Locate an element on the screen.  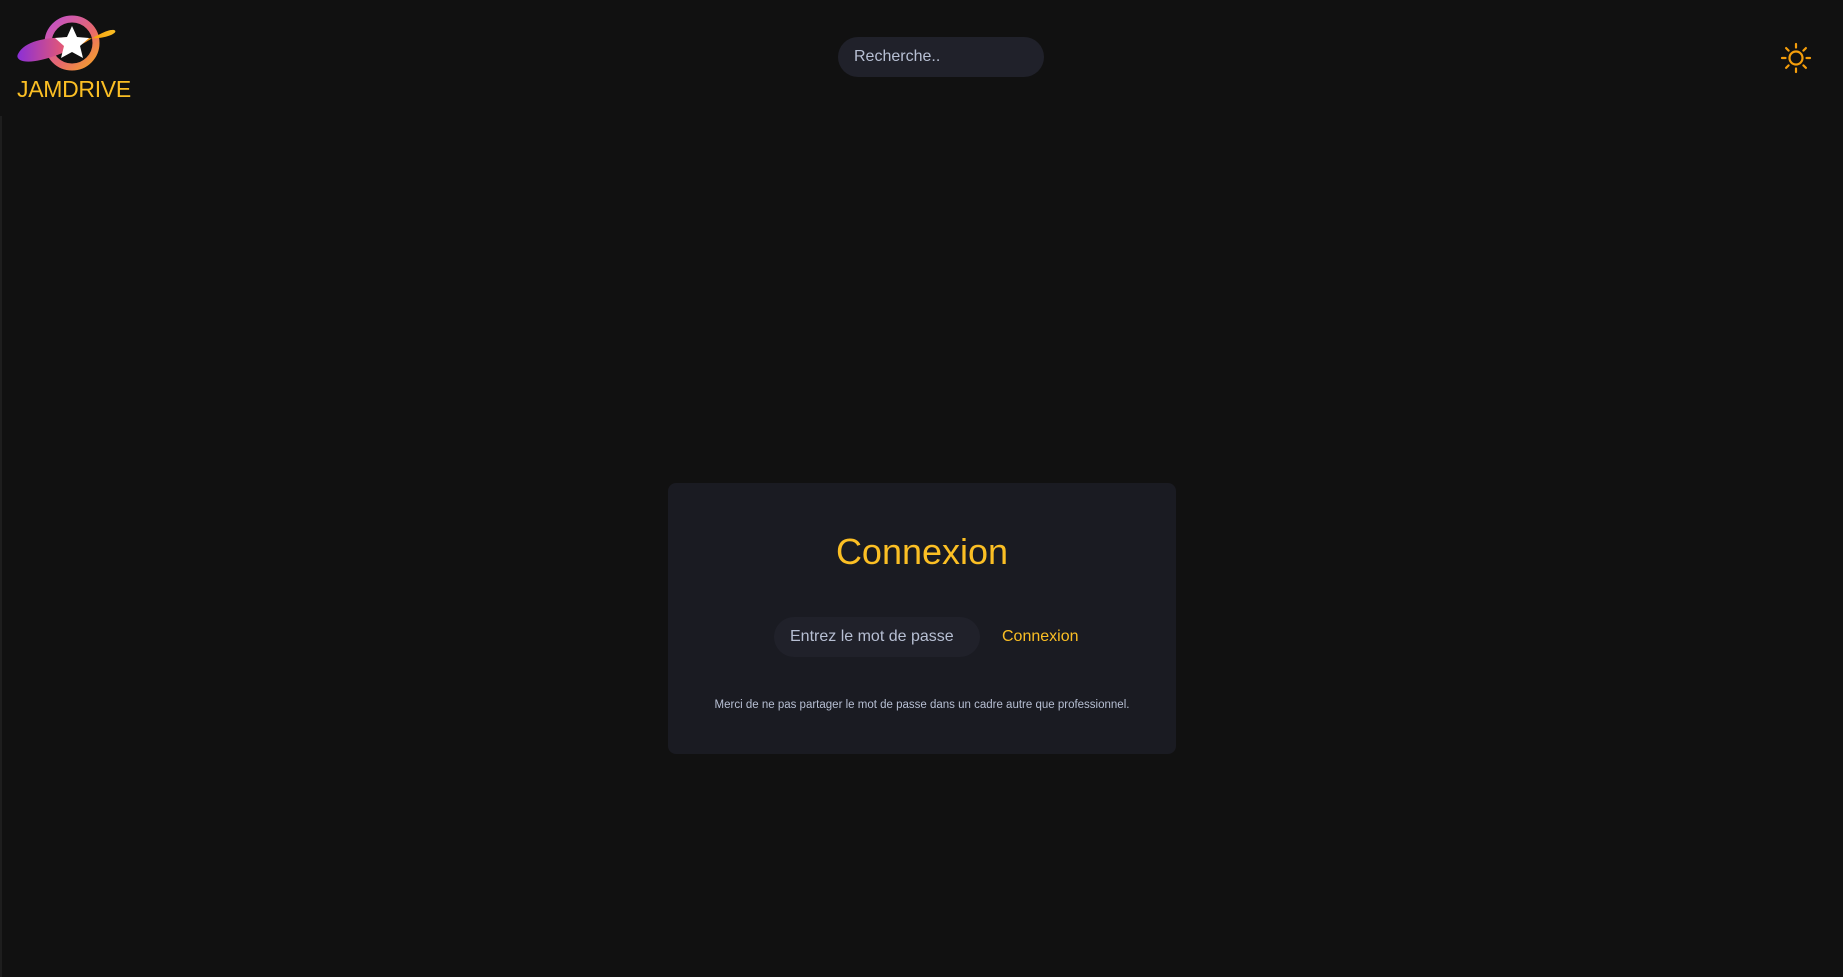
planet-star-logo-icon is located at coordinates (66, 43).